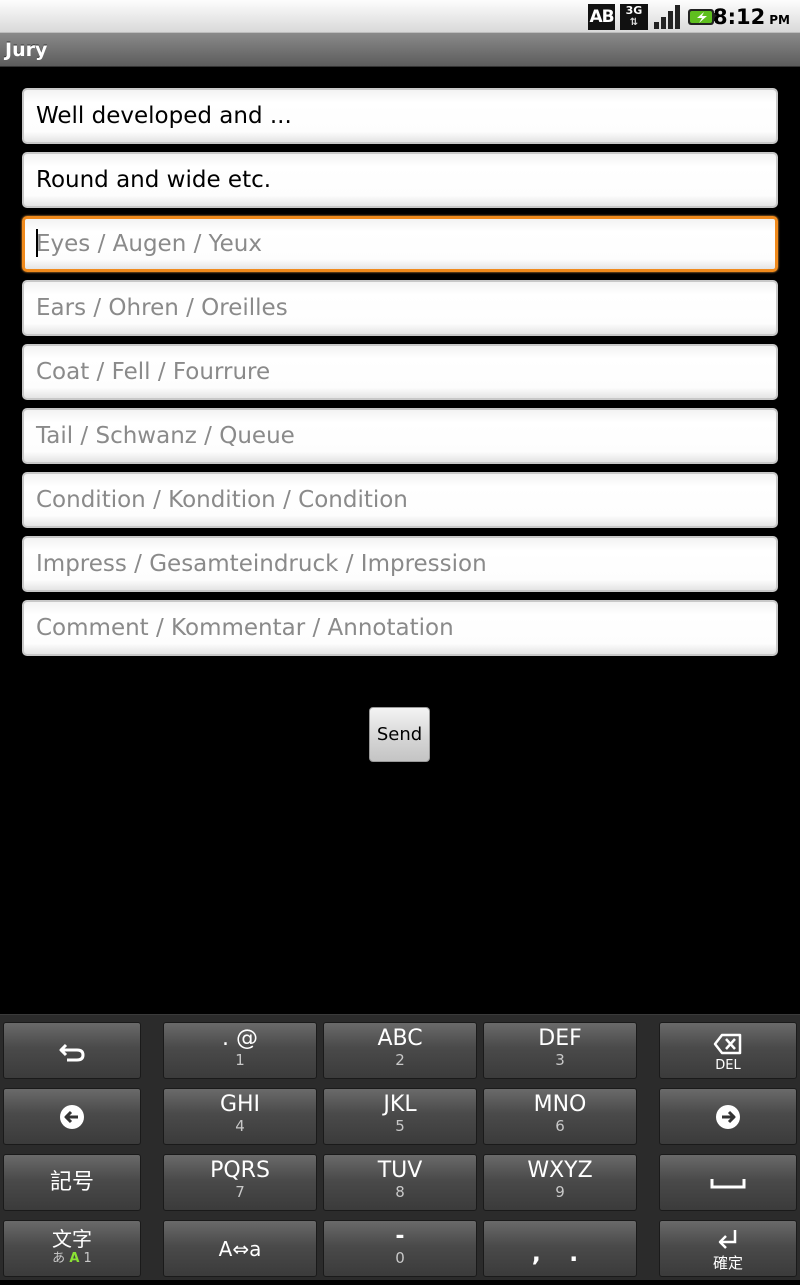 This screenshot has height=1285, width=800. I want to click on arrow-right-icon, so click(728, 1117).